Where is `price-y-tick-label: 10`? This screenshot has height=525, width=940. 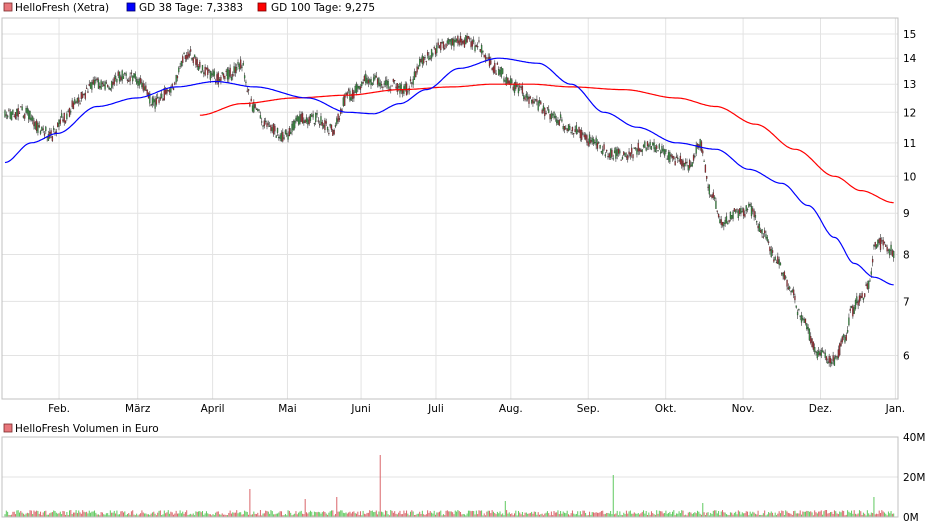
price-y-tick-label: 10 is located at coordinates (909, 177).